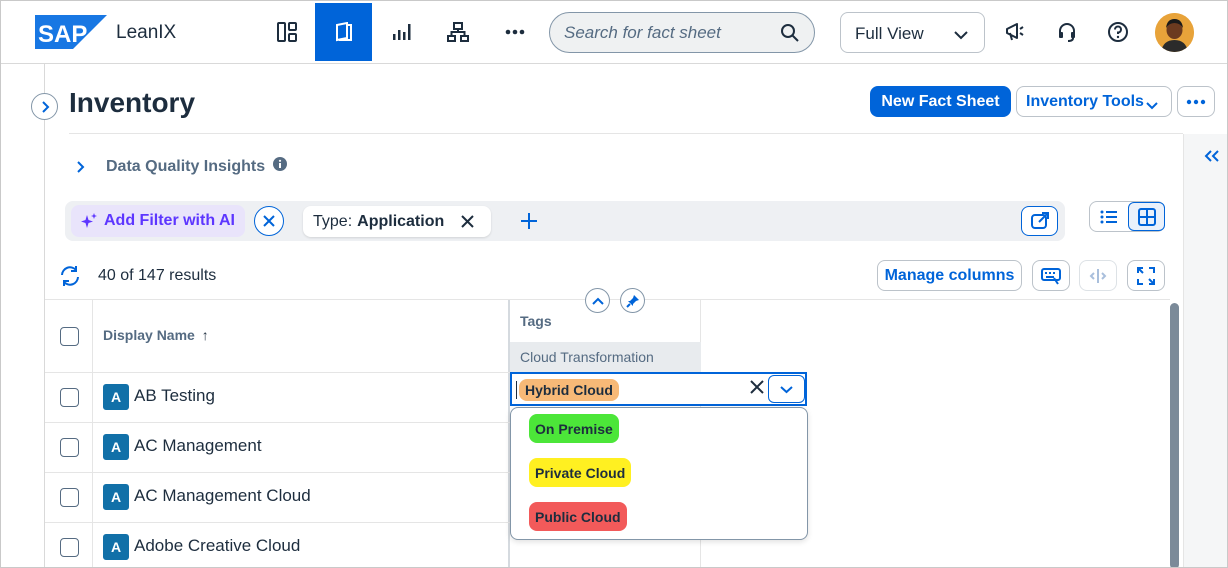  What do you see at coordinates (536, 321) in the screenshot?
I see `tags-header: Tags` at bounding box center [536, 321].